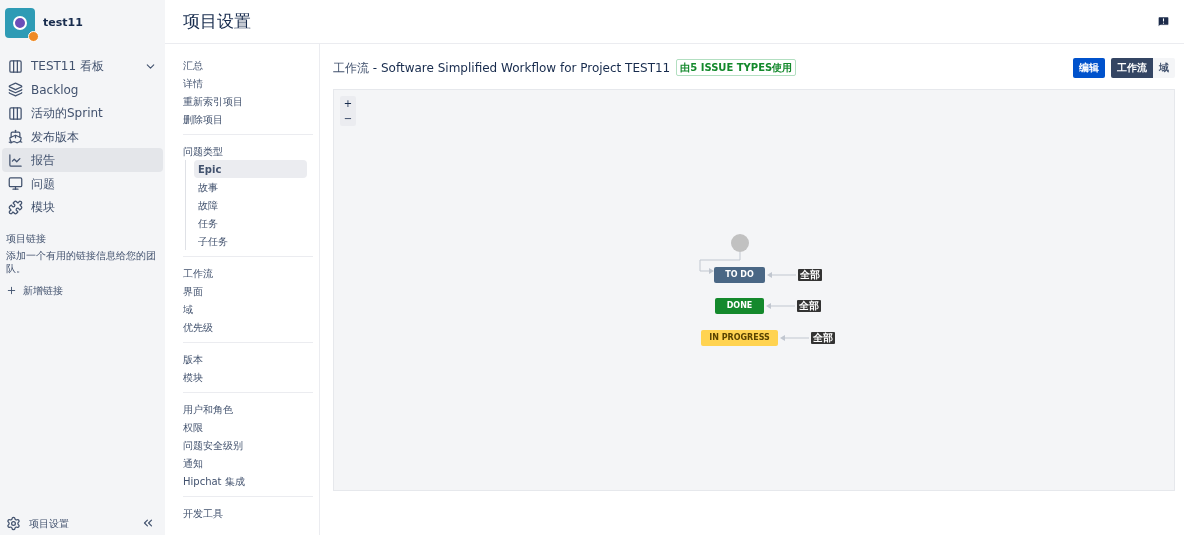 The height and width of the screenshot is (535, 1184). I want to click on settings-nav-item: 故障, so click(250, 205).